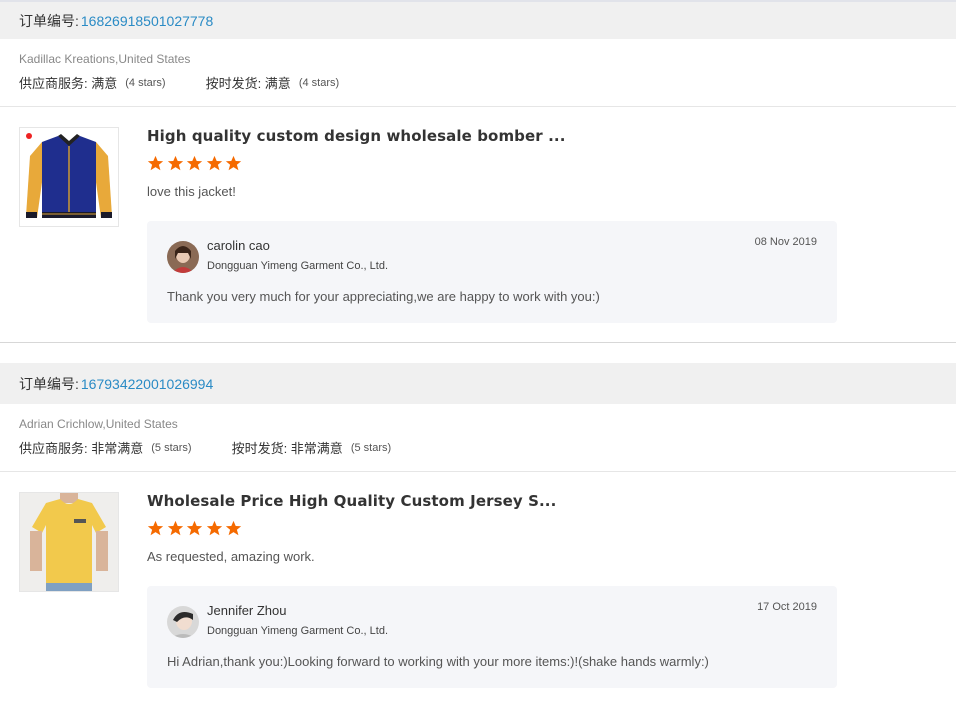 This screenshot has height=709, width=956. Describe the element at coordinates (147, 21) in the screenshot. I see `order-number-link: 16826918501027778` at that location.